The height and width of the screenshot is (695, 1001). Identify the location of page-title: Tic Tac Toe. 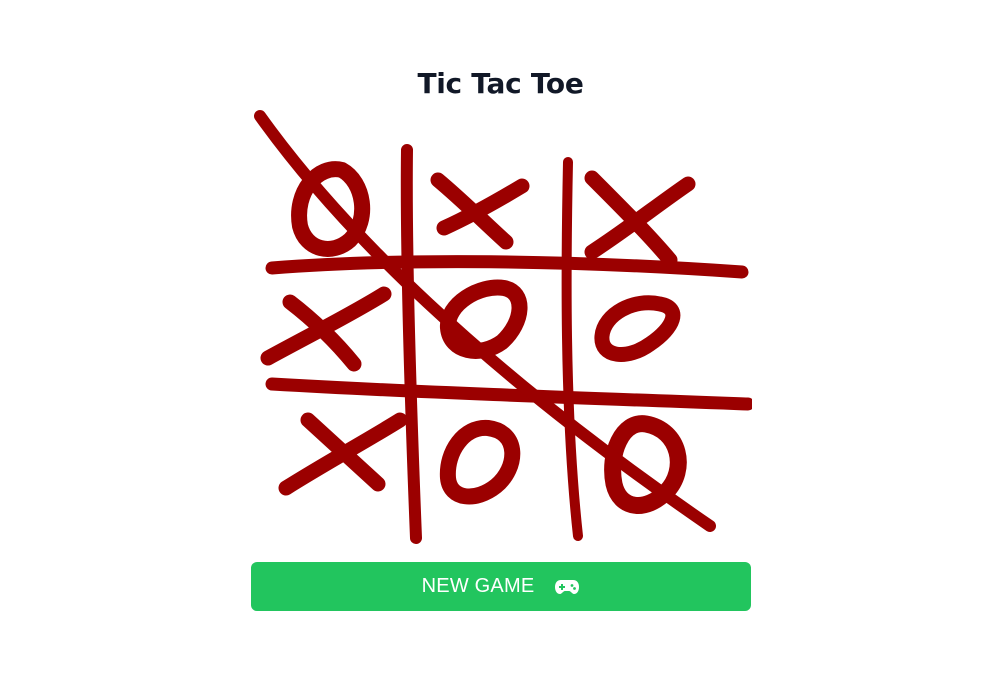
(500, 83).